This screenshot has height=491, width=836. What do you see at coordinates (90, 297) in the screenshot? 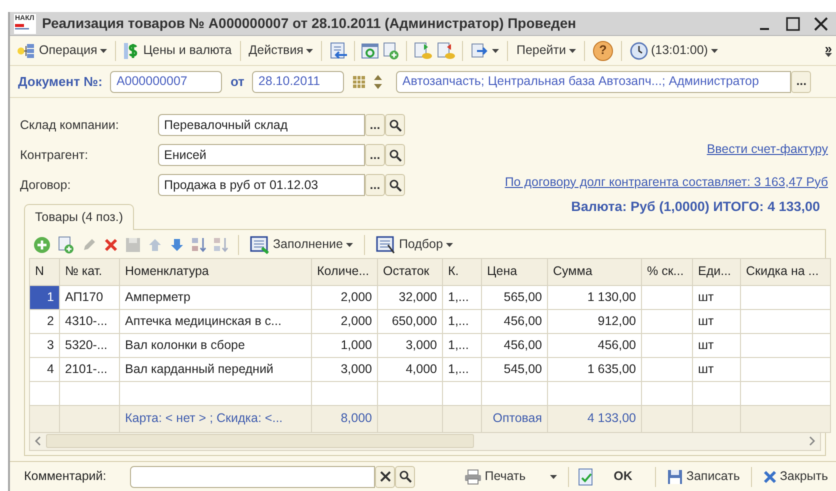
I see `table-cell: АП170` at bounding box center [90, 297].